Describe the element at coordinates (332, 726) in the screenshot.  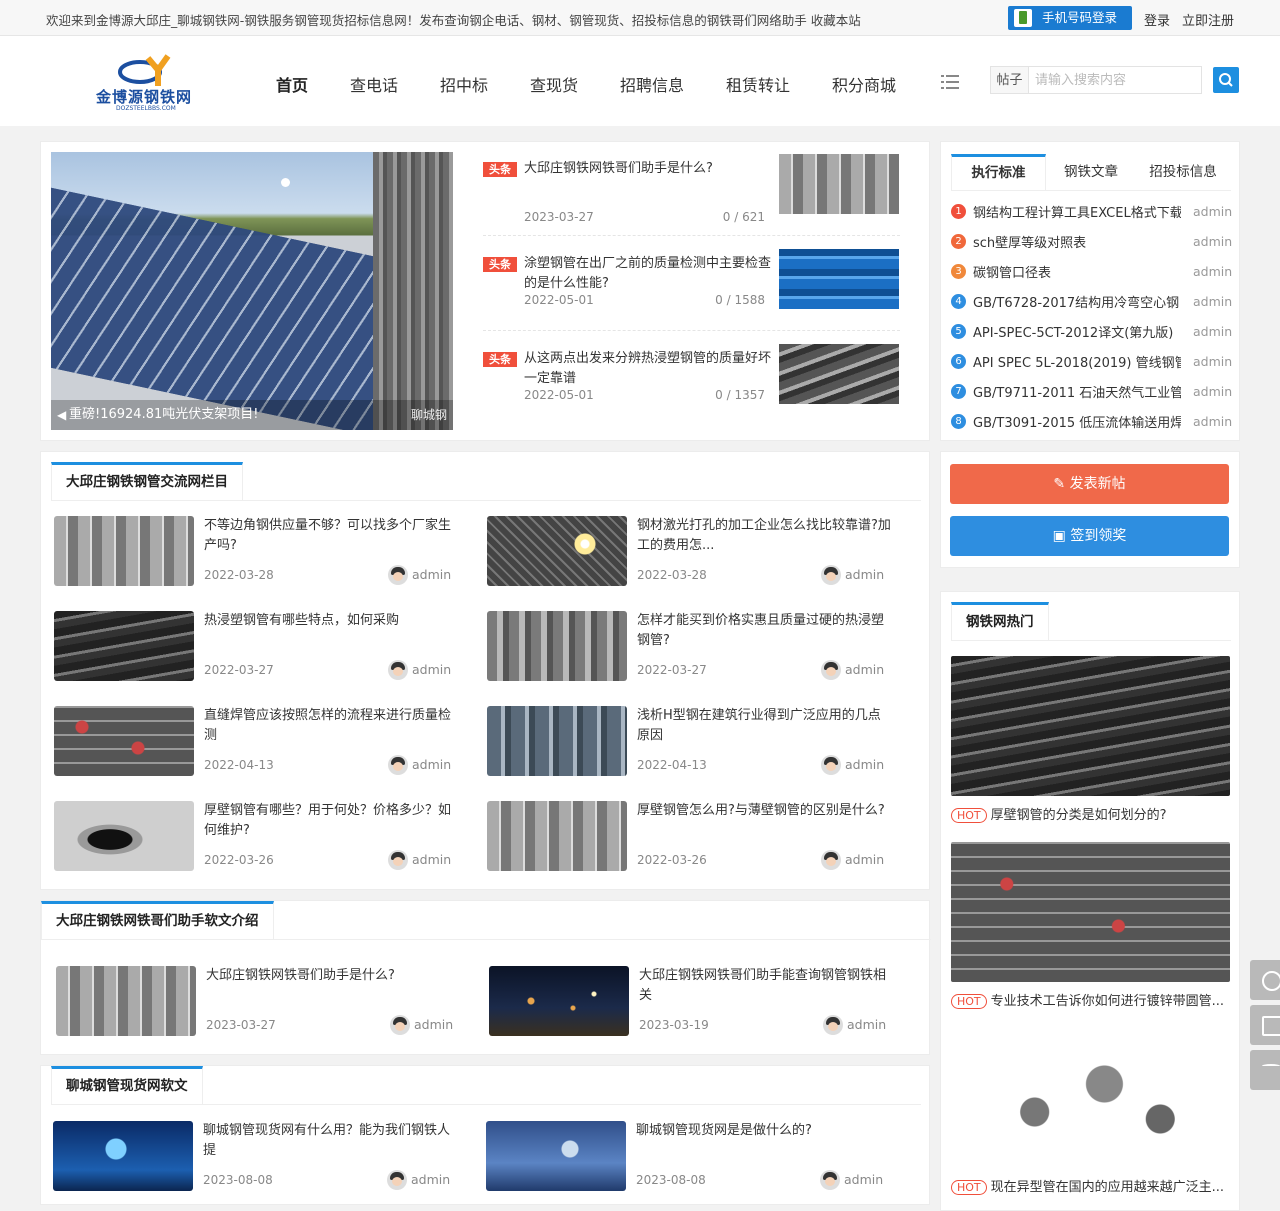
I see `article-title: 直缝焊管应该按照怎样的流程来进行质量检测` at that location.